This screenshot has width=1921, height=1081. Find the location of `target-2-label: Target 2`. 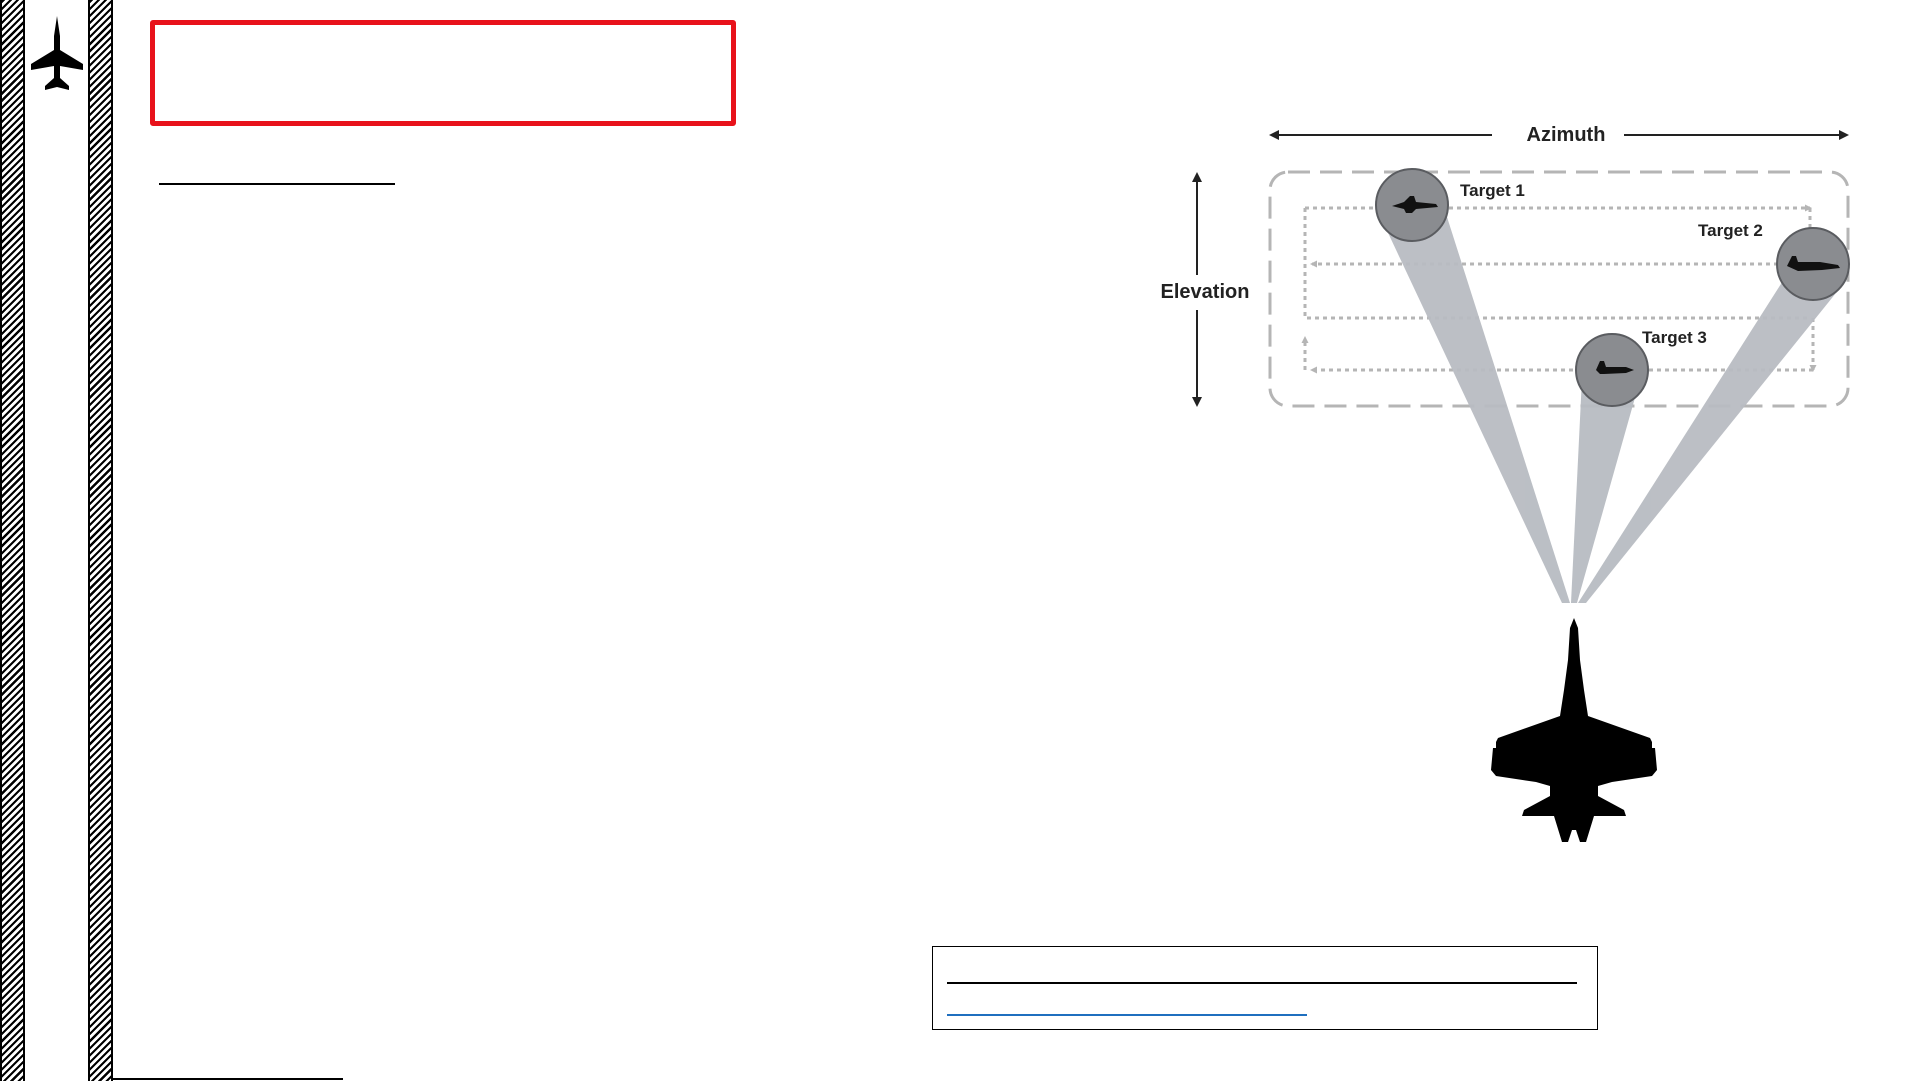

target-2-label: Target 2 is located at coordinates (1730, 230).